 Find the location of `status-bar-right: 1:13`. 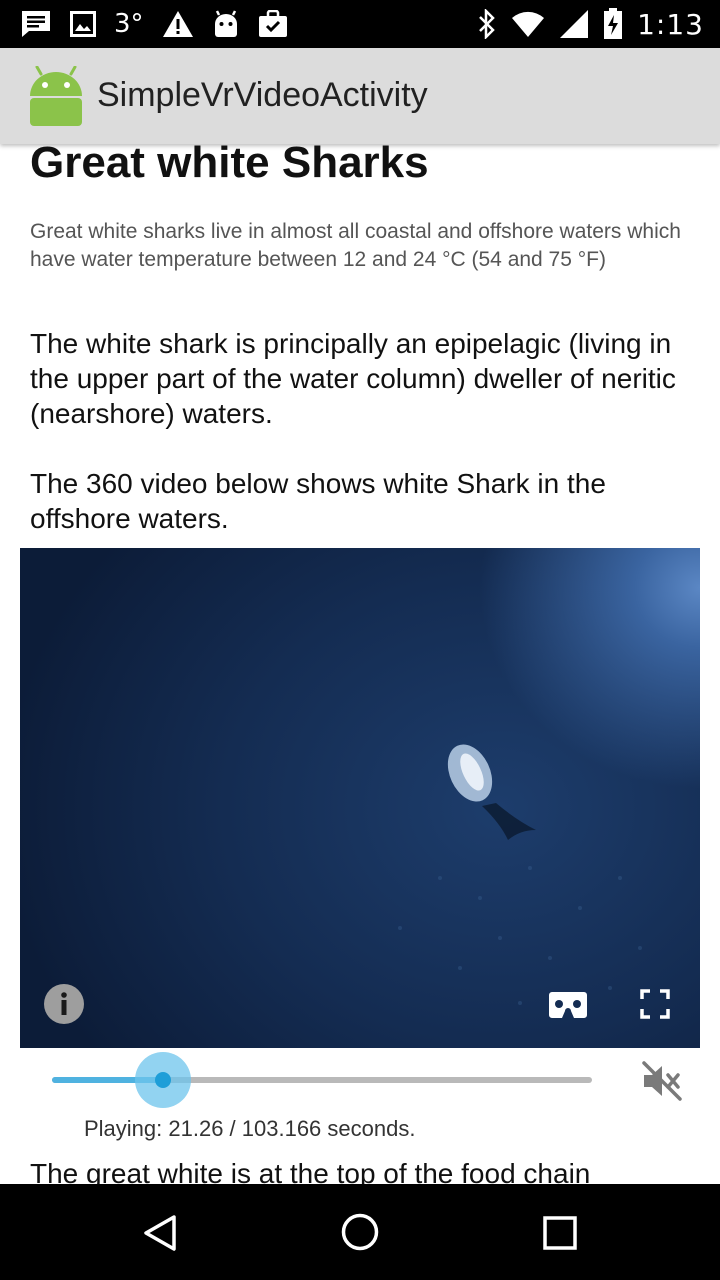

status-bar-right: 1:13 is located at coordinates (590, 24).